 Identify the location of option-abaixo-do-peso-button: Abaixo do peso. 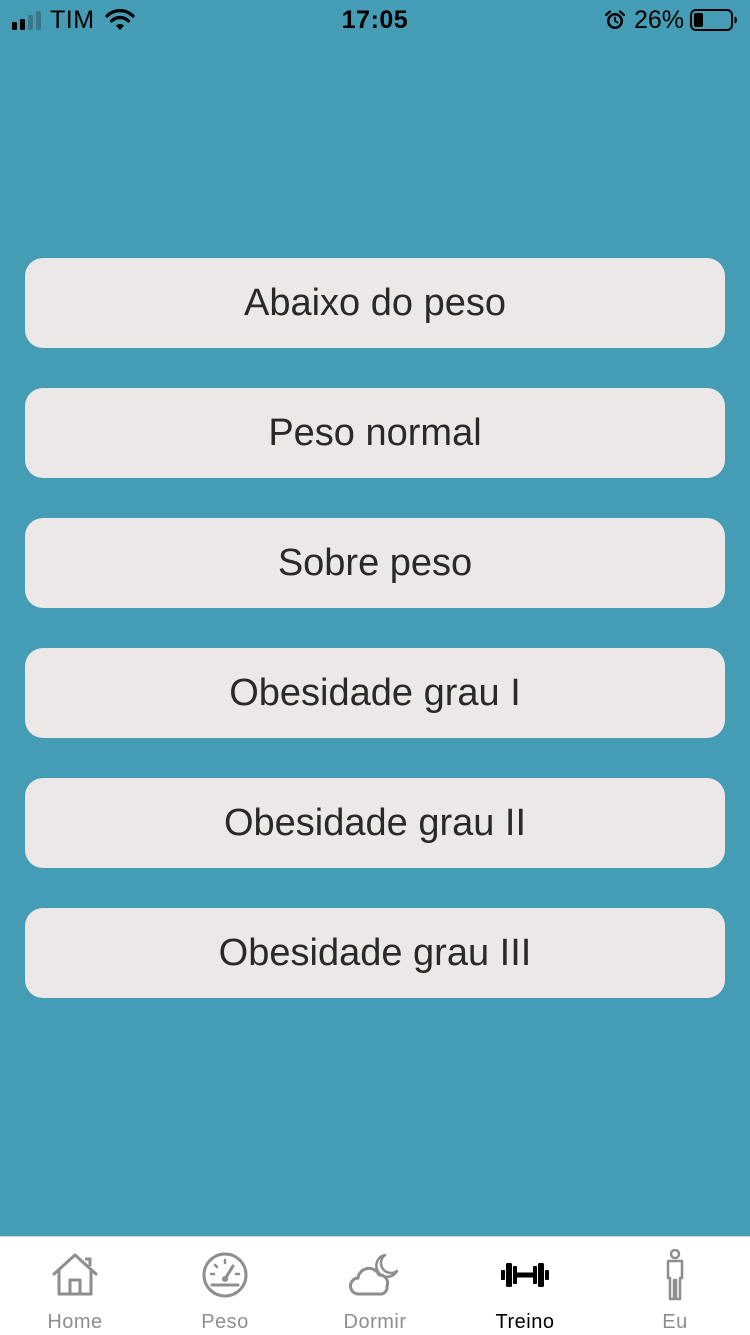
(375, 303).